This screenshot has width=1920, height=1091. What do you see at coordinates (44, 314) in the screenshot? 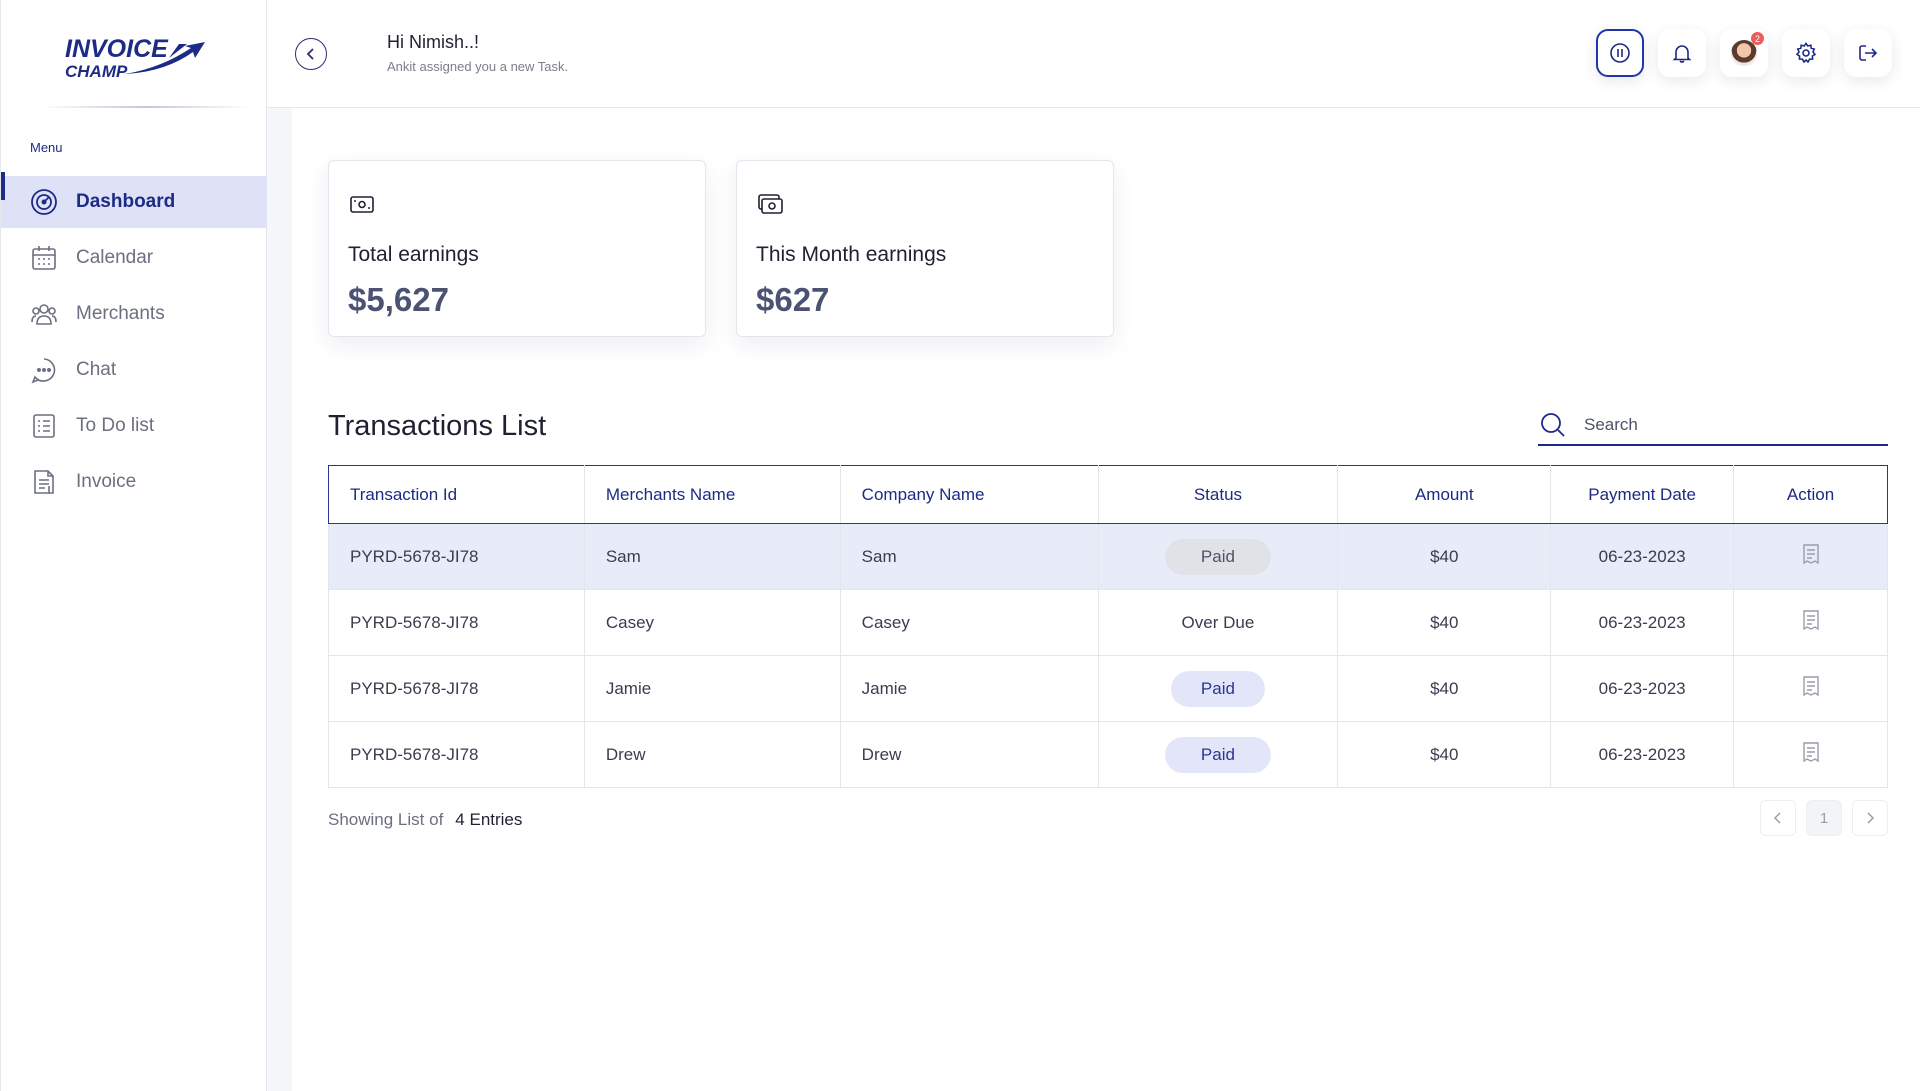
I see `merchants-icon` at bounding box center [44, 314].